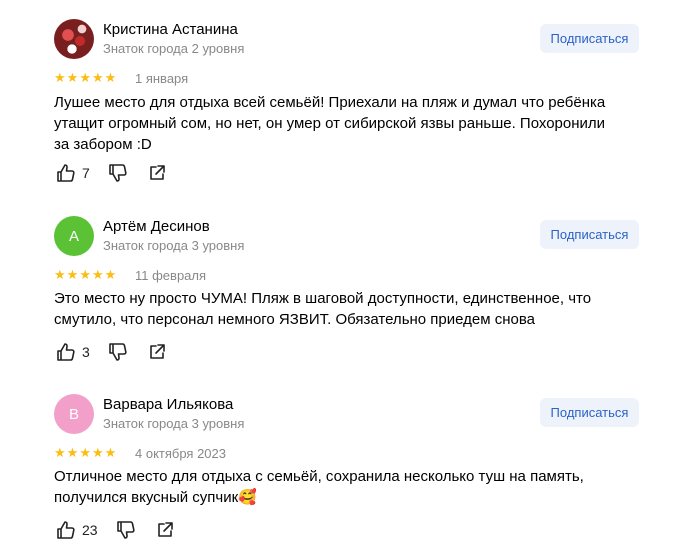 The width and height of the screenshot is (700, 547). What do you see at coordinates (115, 530) in the screenshot?
I see `review-actions: 23` at bounding box center [115, 530].